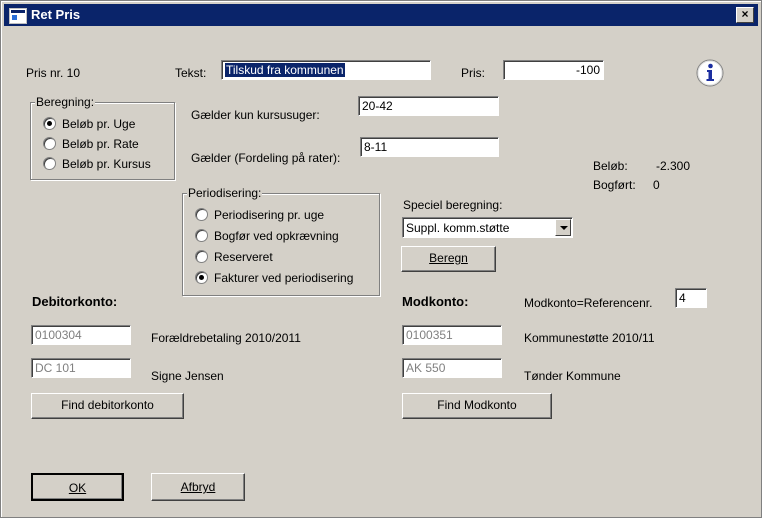  Describe the element at coordinates (572, 376) in the screenshot. I see `modkonto-second-text: Tønder Kommune` at that location.